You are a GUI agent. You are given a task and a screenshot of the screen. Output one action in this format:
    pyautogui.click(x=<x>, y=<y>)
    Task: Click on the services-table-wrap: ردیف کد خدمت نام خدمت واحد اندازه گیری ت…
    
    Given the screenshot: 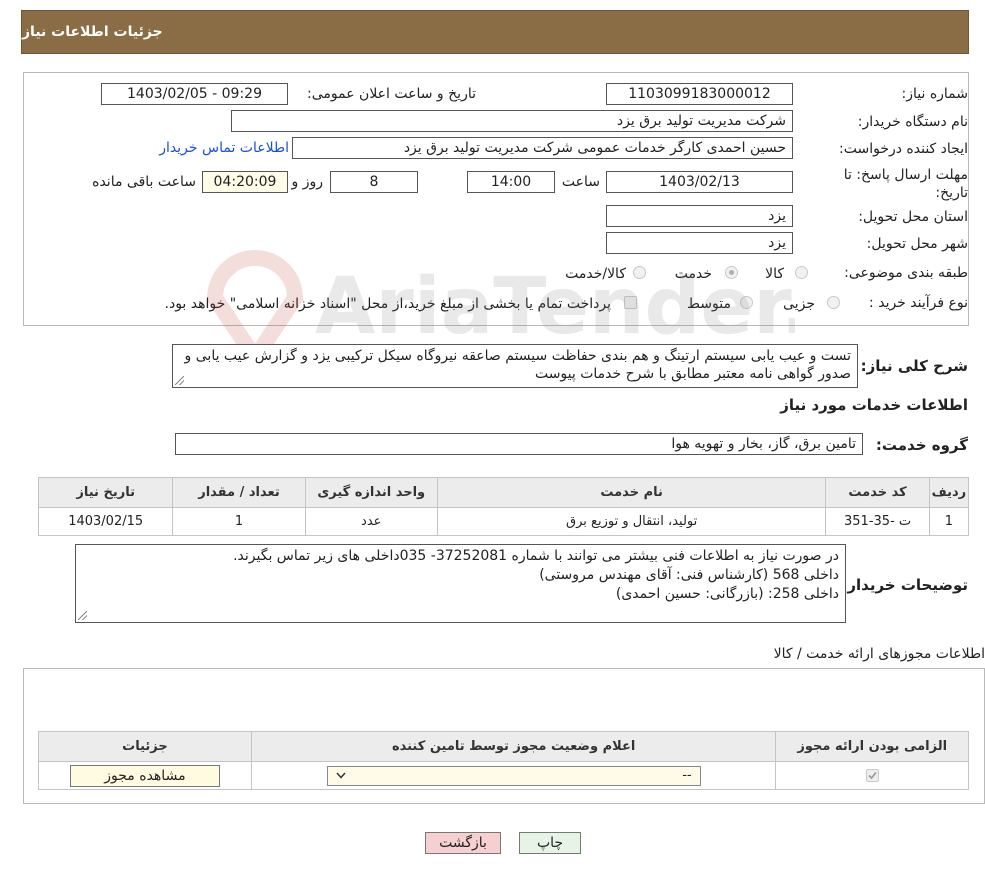 What is the action you would take?
    pyautogui.click(x=503, y=506)
    